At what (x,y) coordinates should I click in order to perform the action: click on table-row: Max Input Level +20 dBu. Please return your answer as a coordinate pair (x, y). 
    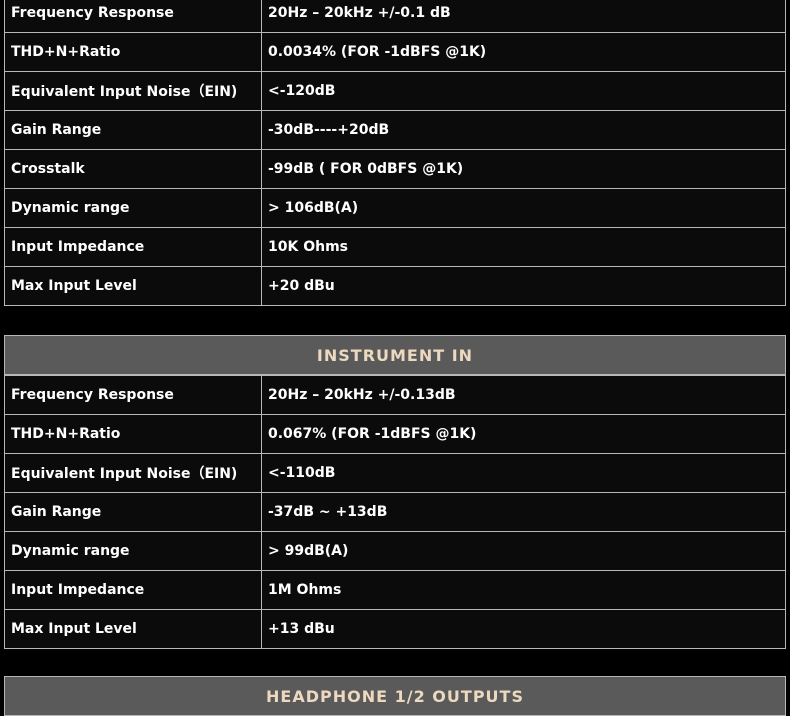
    Looking at the image, I should click on (395, 286).